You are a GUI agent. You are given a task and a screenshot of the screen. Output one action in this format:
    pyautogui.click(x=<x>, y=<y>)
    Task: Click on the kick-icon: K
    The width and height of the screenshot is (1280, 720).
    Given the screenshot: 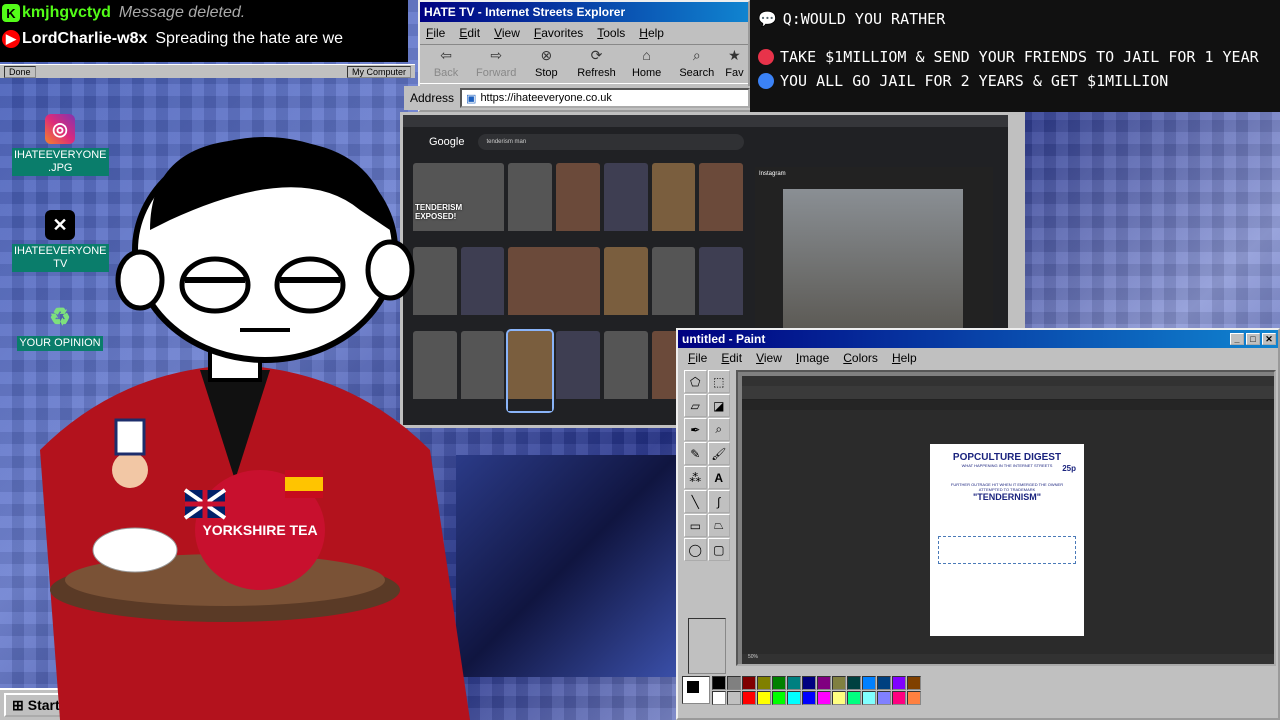 What is the action you would take?
    pyautogui.click(x=11, y=13)
    